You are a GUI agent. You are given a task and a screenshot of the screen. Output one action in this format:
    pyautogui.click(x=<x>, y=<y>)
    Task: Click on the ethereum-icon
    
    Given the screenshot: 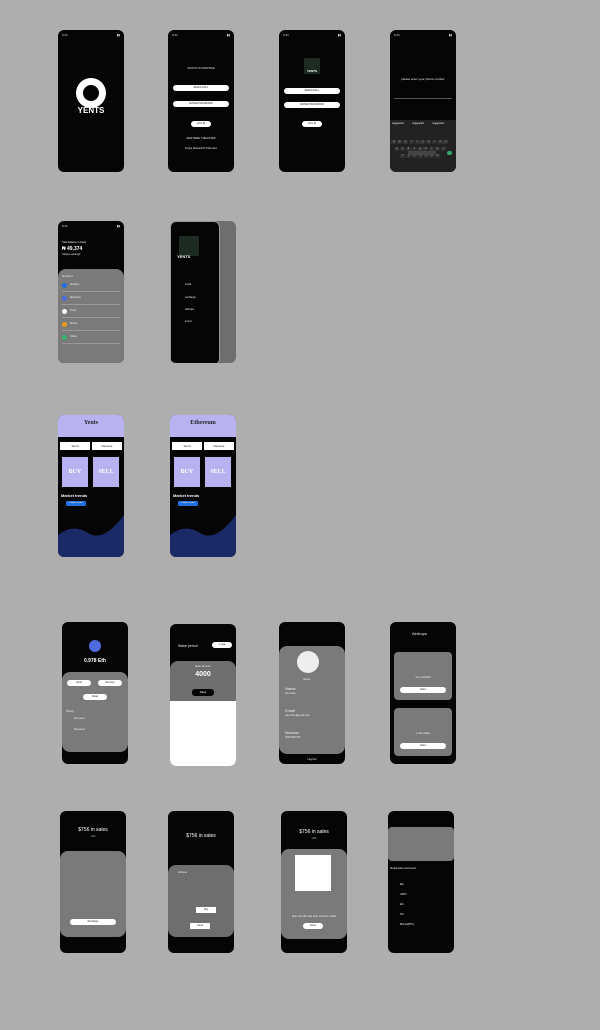 What is the action you would take?
    pyautogui.click(x=64, y=298)
    